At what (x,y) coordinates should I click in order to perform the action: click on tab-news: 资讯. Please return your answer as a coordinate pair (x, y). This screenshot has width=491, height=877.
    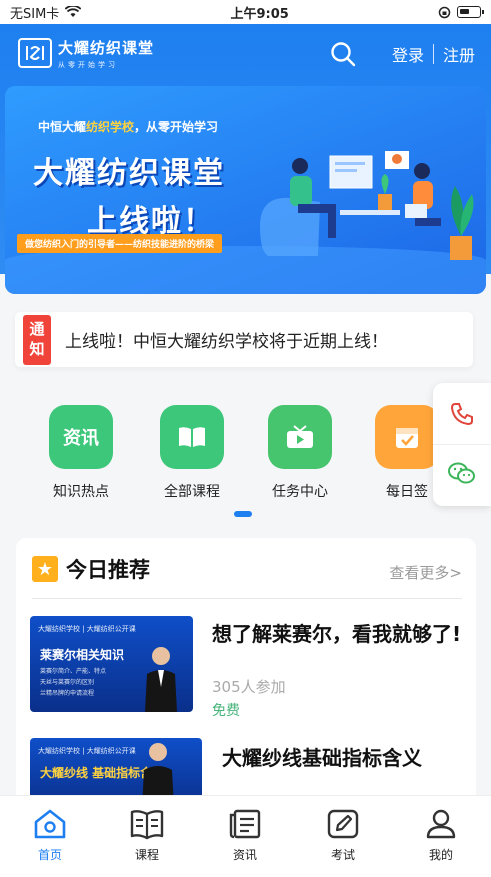
    Looking at the image, I should click on (245, 835).